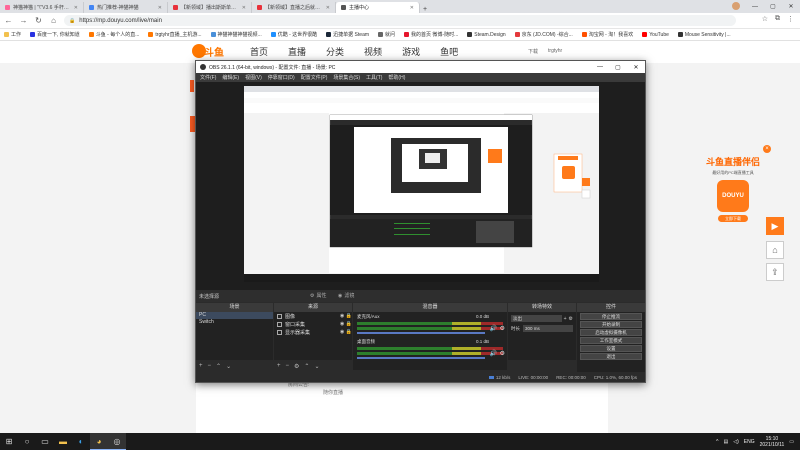 This screenshot has width=800, height=450. What do you see at coordinates (611, 316) in the screenshot?
I see `stop-streaming-button: 停止推流` at bounding box center [611, 316].